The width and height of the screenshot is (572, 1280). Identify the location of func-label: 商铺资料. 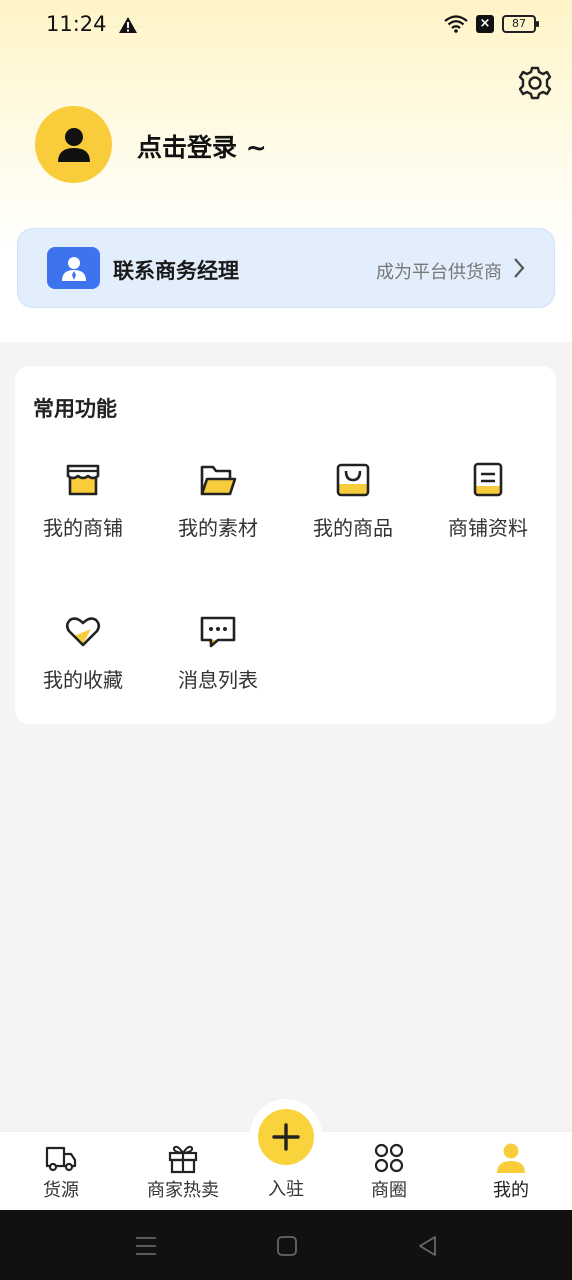
(488, 528).